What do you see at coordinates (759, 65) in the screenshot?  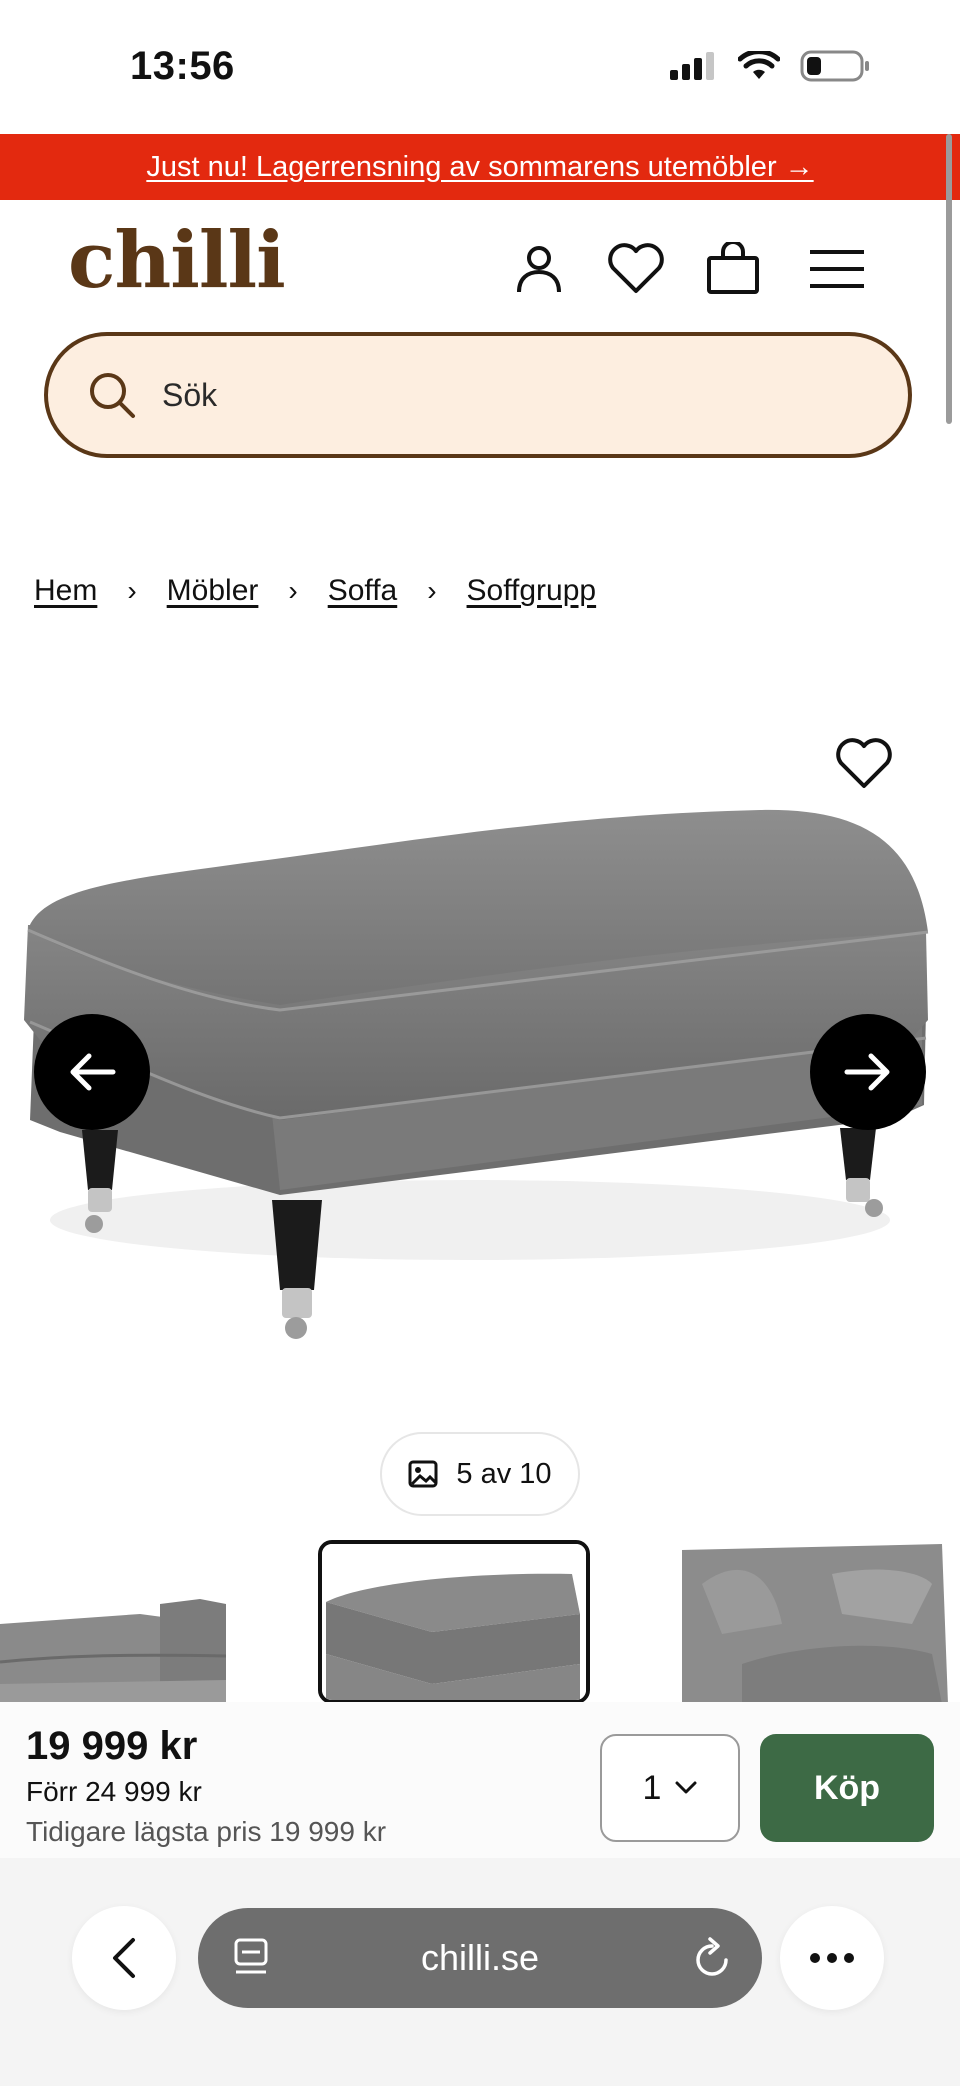 I see `wifi-icon` at bounding box center [759, 65].